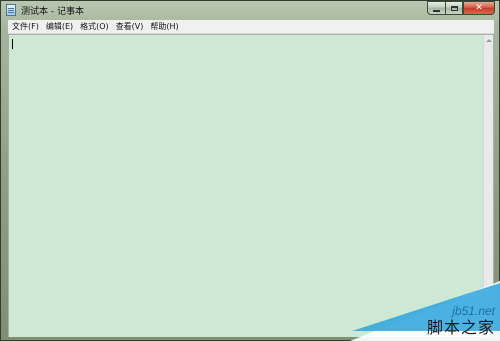 This screenshot has width=500, height=341. I want to click on menu-bar: 文件(F) 编辑(E) 格式(O) 查看(V) 帮助(H), so click(251, 27).